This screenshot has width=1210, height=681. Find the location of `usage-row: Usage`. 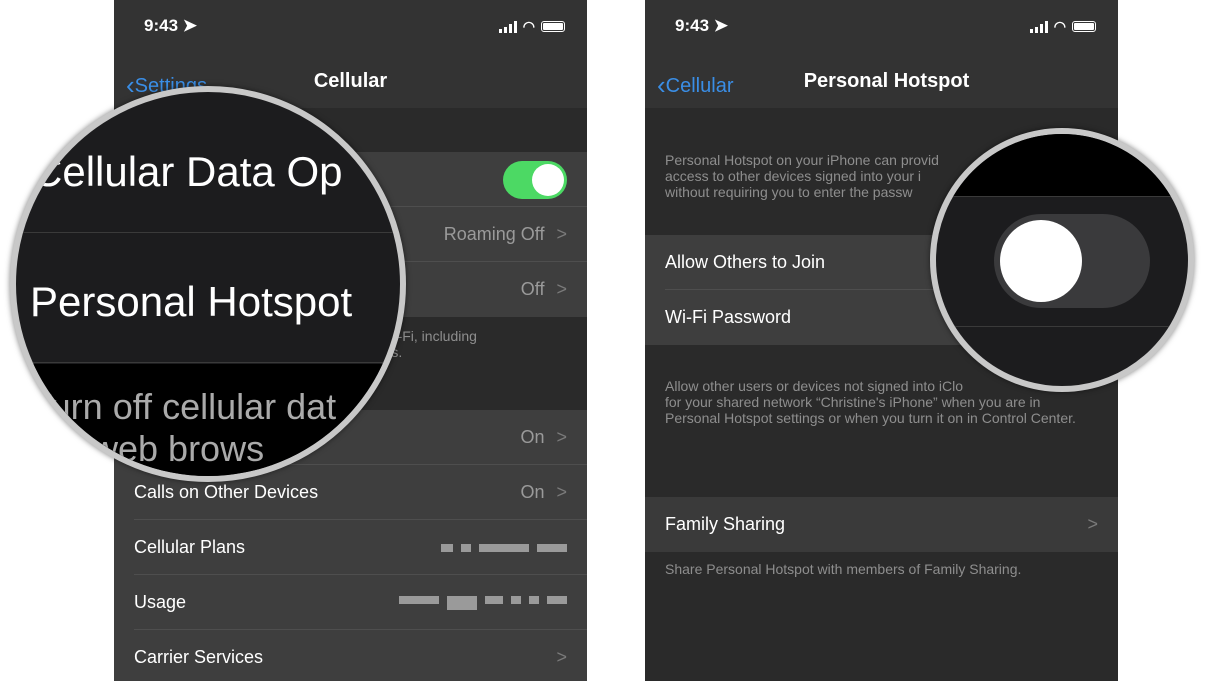

usage-row: Usage is located at coordinates (350, 602).